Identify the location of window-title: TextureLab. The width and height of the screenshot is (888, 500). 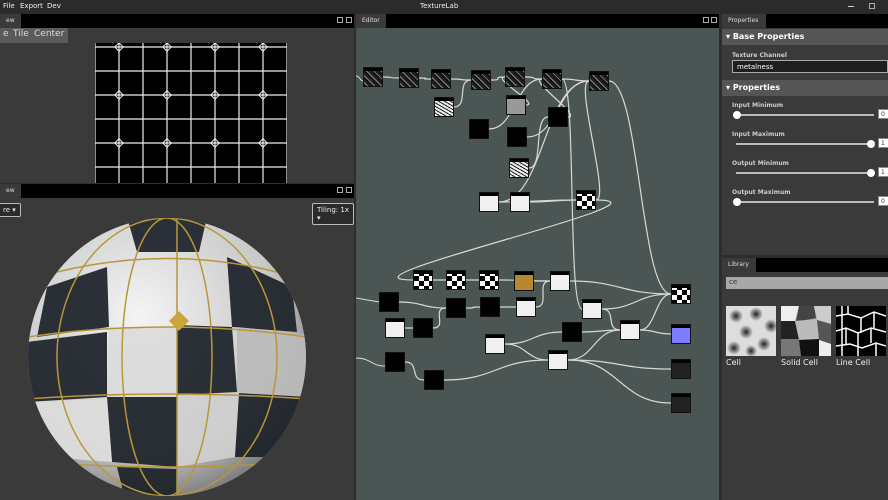
(439, 6).